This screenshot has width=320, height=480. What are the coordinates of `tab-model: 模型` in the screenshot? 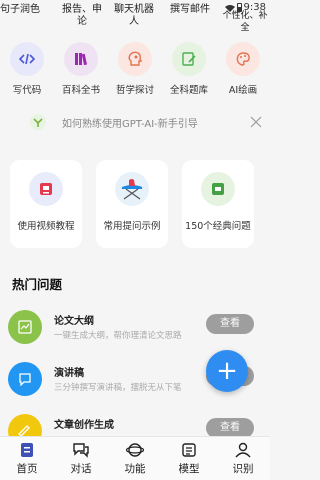 It's located at (189, 458).